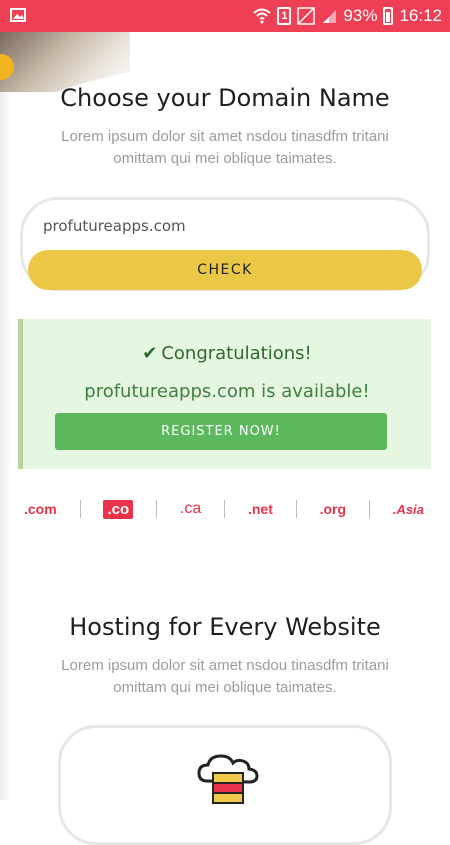 This screenshot has height=845, width=450. I want to click on domain-input, so click(208, 226).